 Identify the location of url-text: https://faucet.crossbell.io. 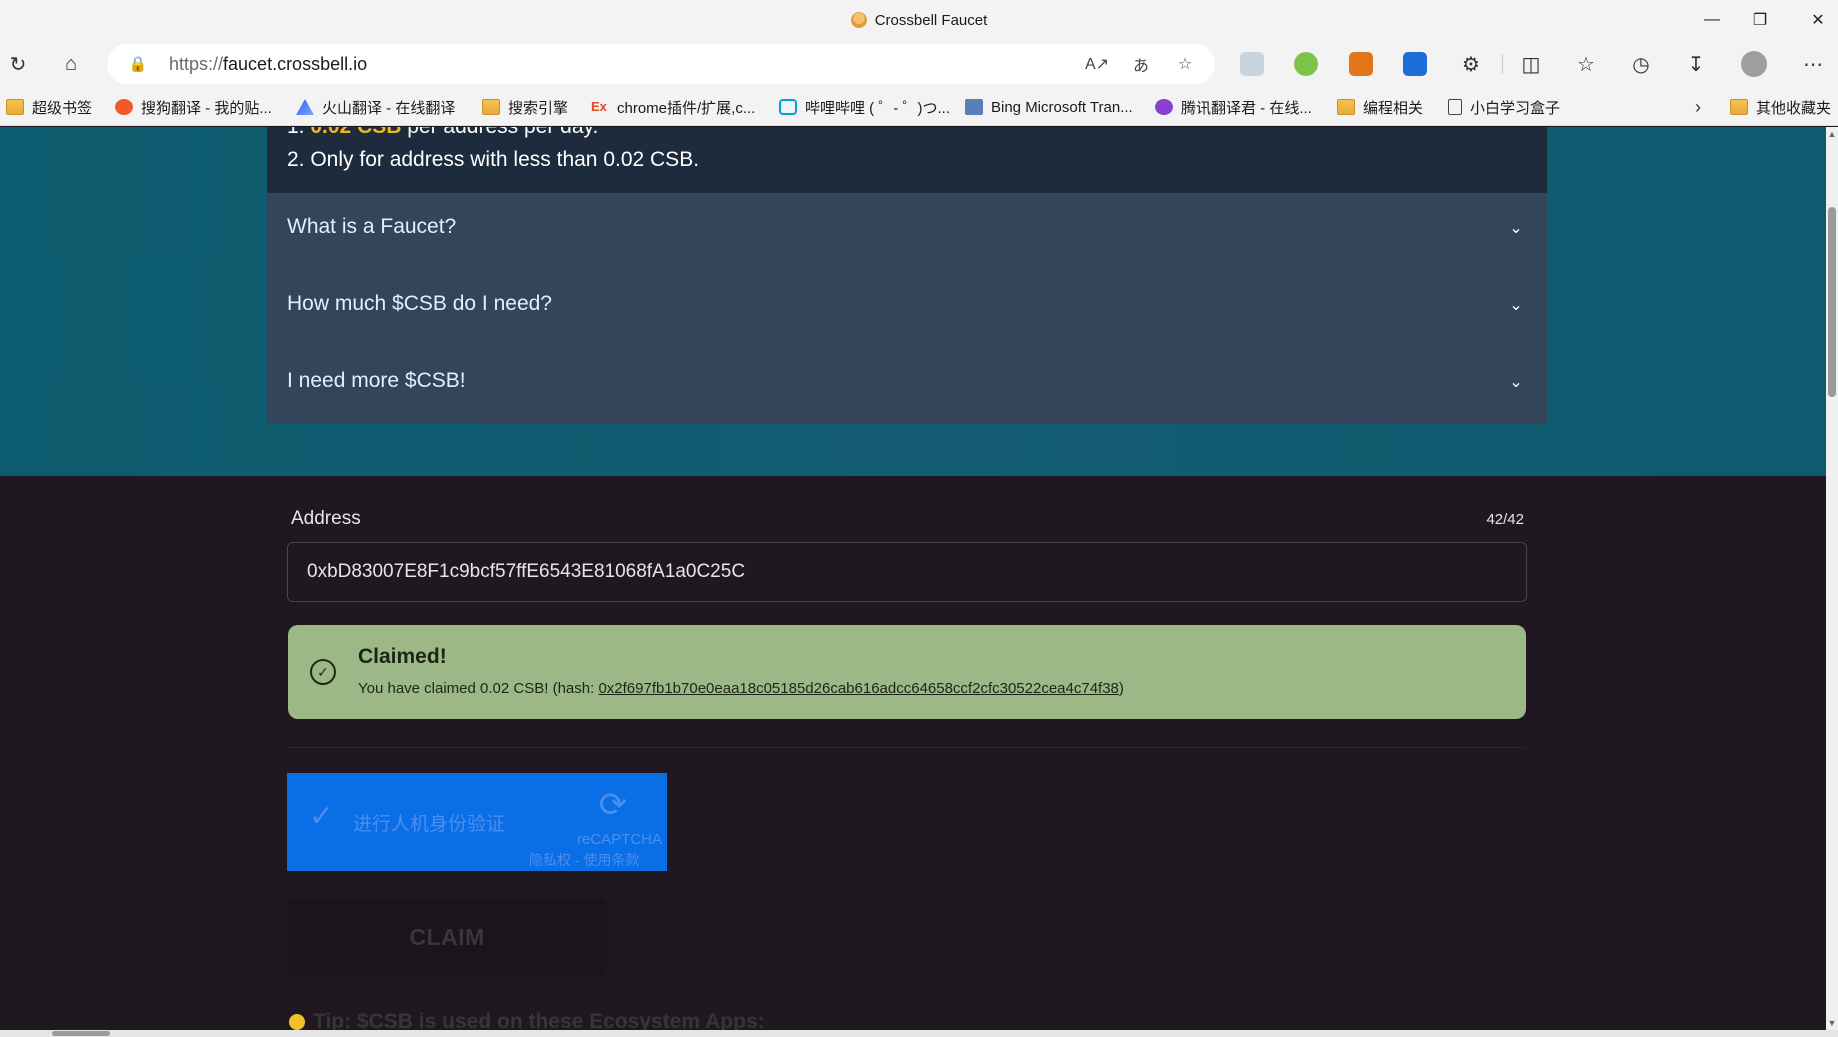
(268, 64).